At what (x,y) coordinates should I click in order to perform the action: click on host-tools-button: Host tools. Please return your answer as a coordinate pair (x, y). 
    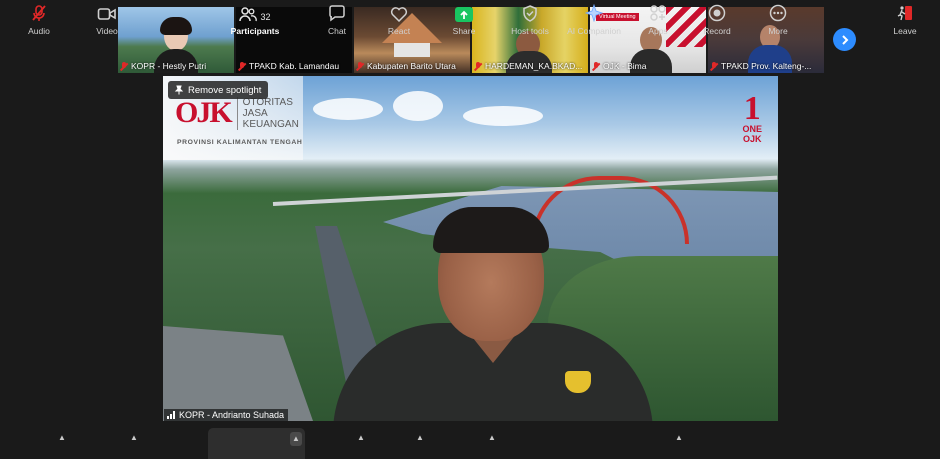
    Looking at the image, I should click on (530, 18).